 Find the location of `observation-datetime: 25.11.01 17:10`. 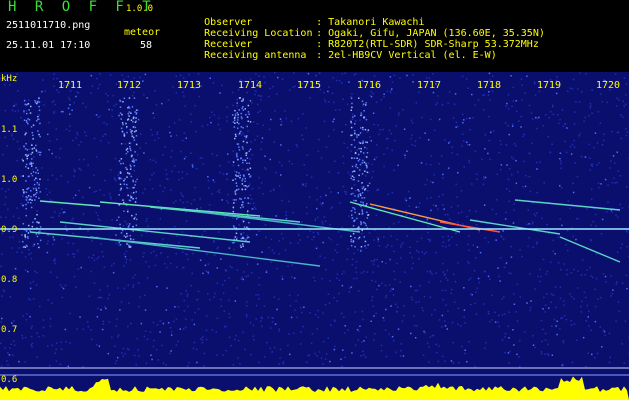

observation-datetime: 25.11.01 17:10 is located at coordinates (48, 45).